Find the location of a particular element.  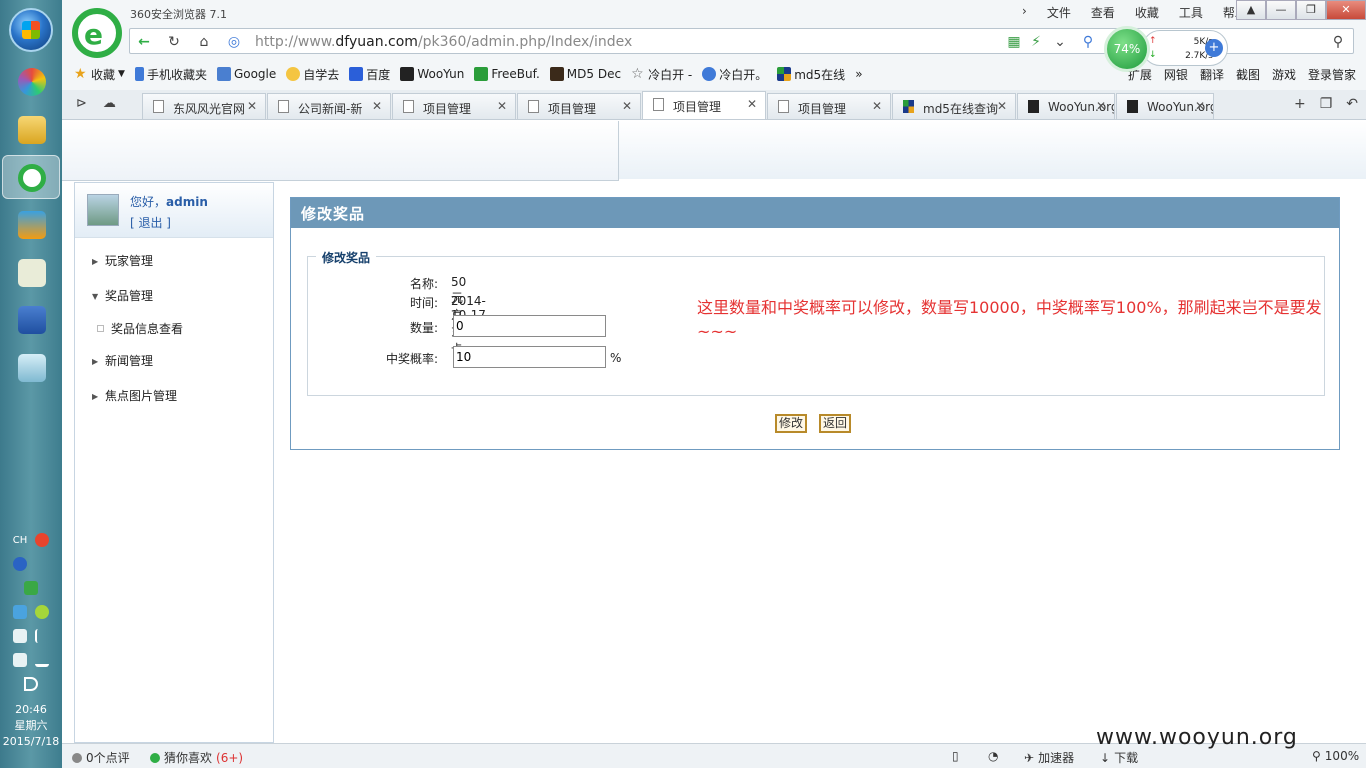

login-manager-button: 登录管家 is located at coordinates (1332, 74).